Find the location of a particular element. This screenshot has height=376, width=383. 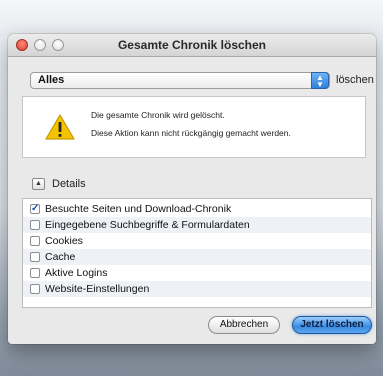

list-item: Cache is located at coordinates (197, 257).